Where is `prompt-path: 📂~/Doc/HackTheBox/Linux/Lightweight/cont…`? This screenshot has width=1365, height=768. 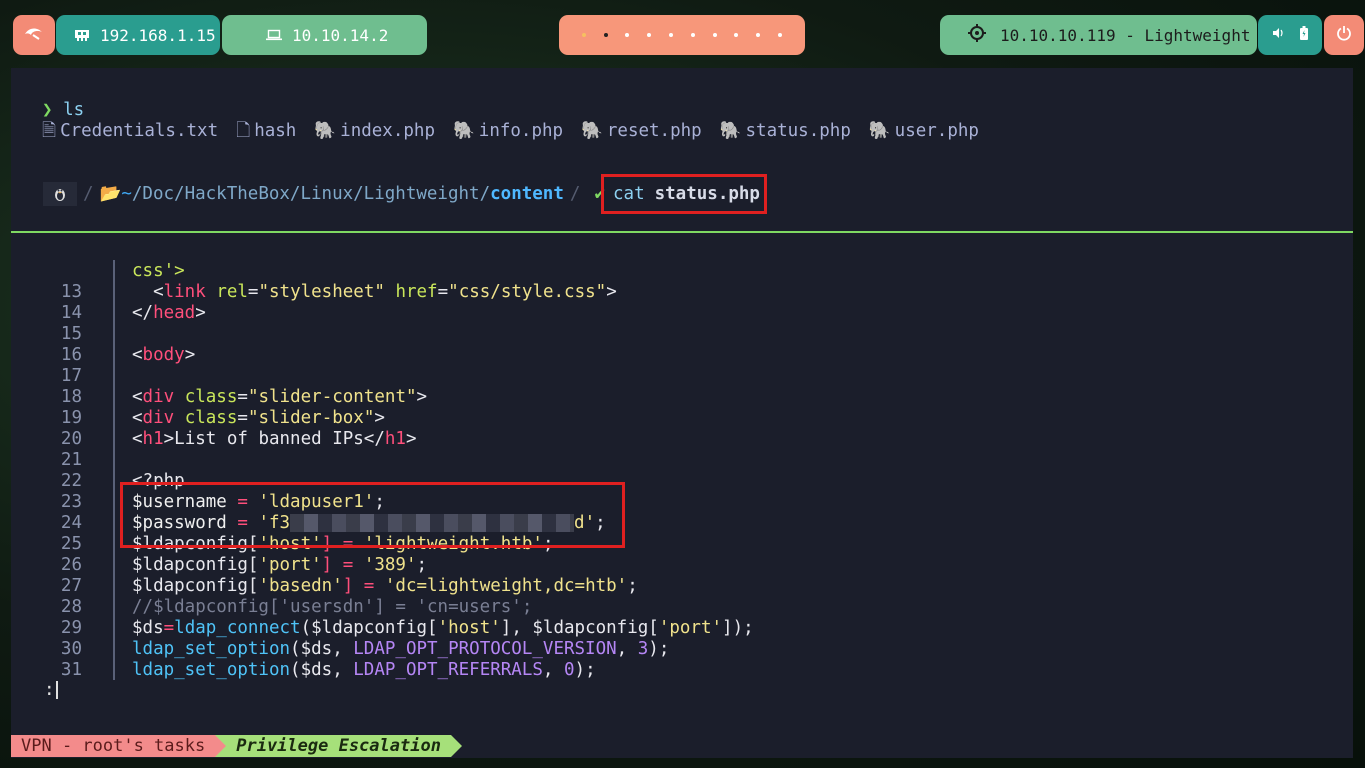
prompt-path: 📂~/Doc/HackTheBox/Linux/Lightweight/cont… is located at coordinates (331, 194).